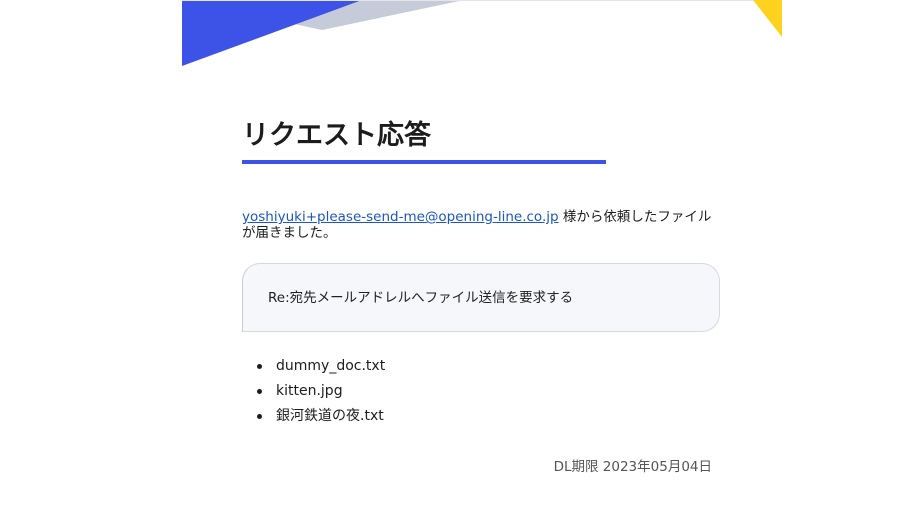 The height and width of the screenshot is (518, 919). I want to click on title-underline, so click(424, 162).